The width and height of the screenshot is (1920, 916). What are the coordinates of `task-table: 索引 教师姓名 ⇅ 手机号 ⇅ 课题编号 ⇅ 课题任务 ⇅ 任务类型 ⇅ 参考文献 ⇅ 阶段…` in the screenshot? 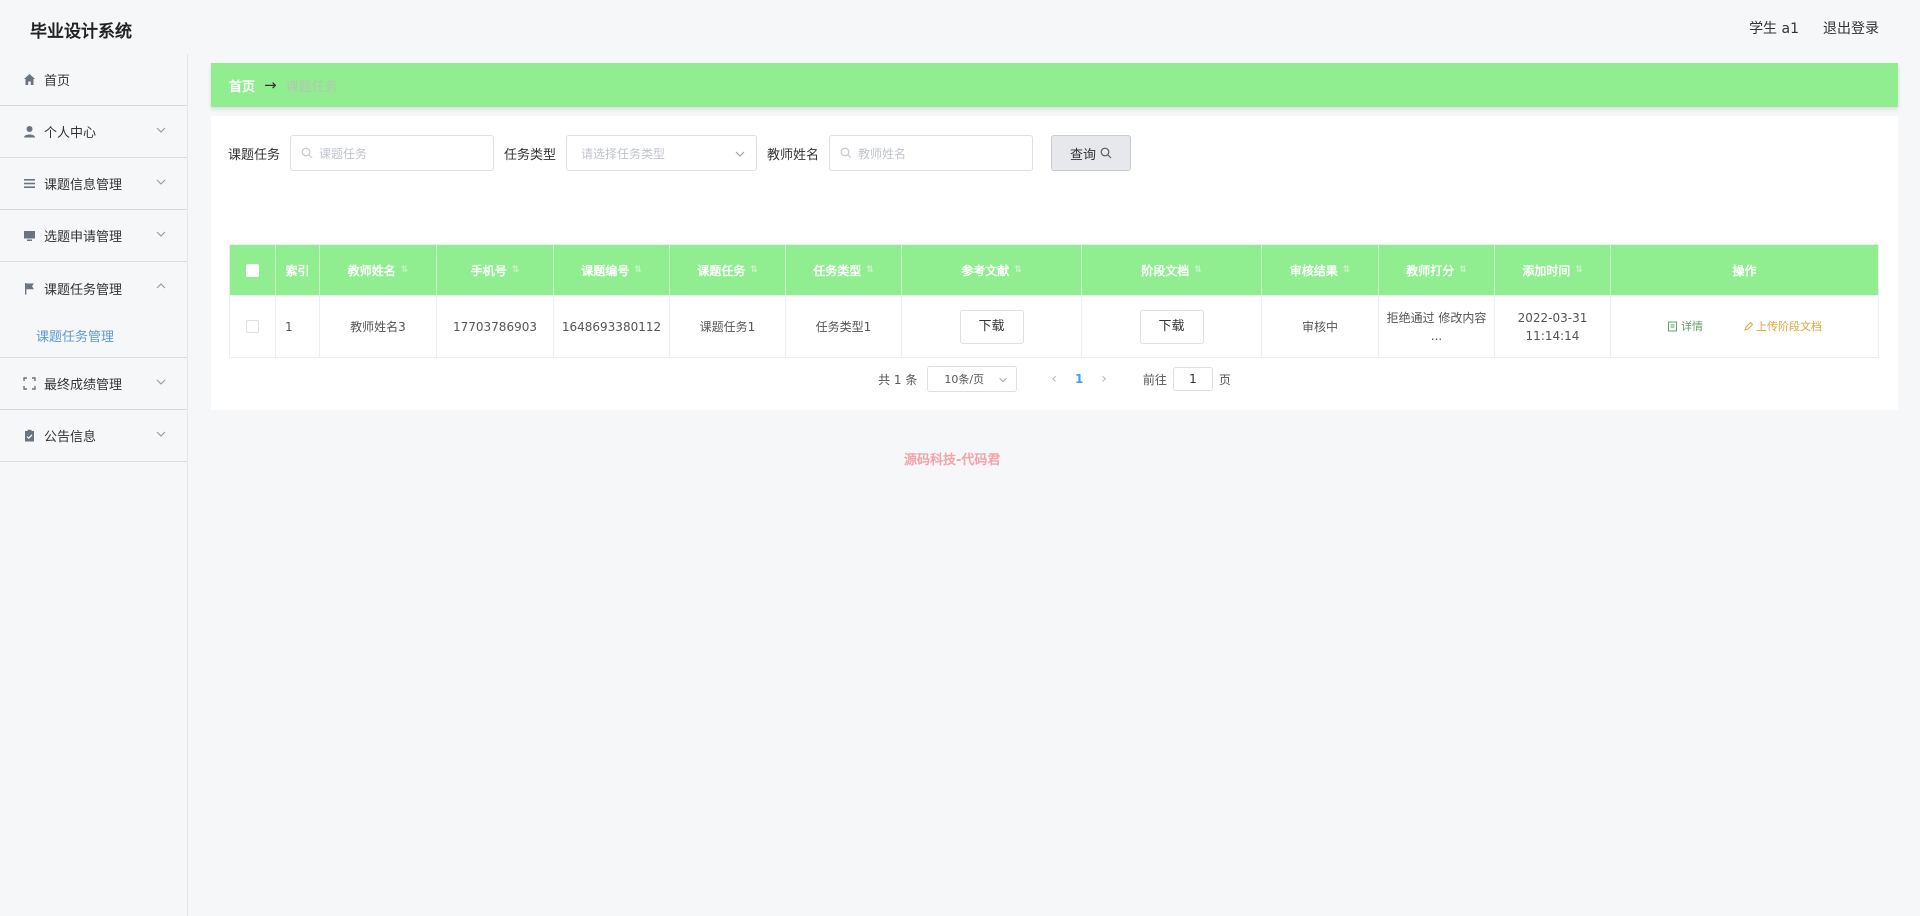 It's located at (1054, 301).